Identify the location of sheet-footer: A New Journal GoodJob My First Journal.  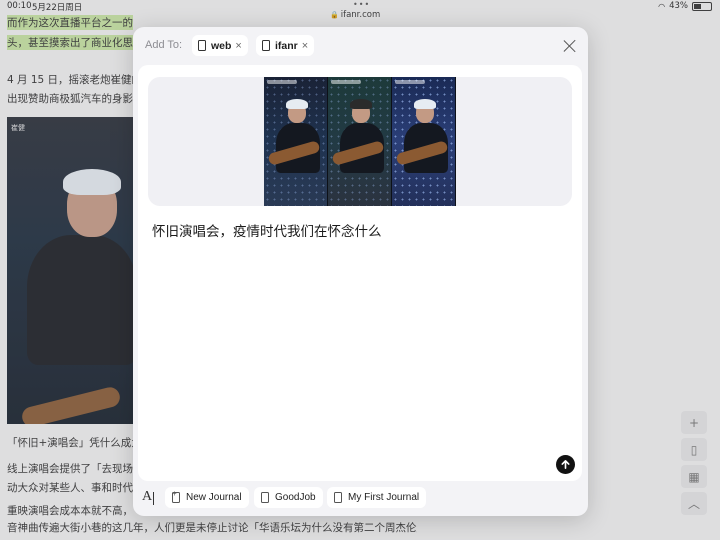
(360, 499).